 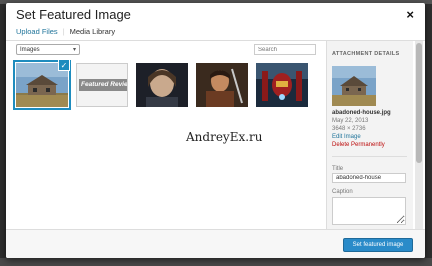 I want to click on scrollbar-thumb, so click(x=419, y=103).